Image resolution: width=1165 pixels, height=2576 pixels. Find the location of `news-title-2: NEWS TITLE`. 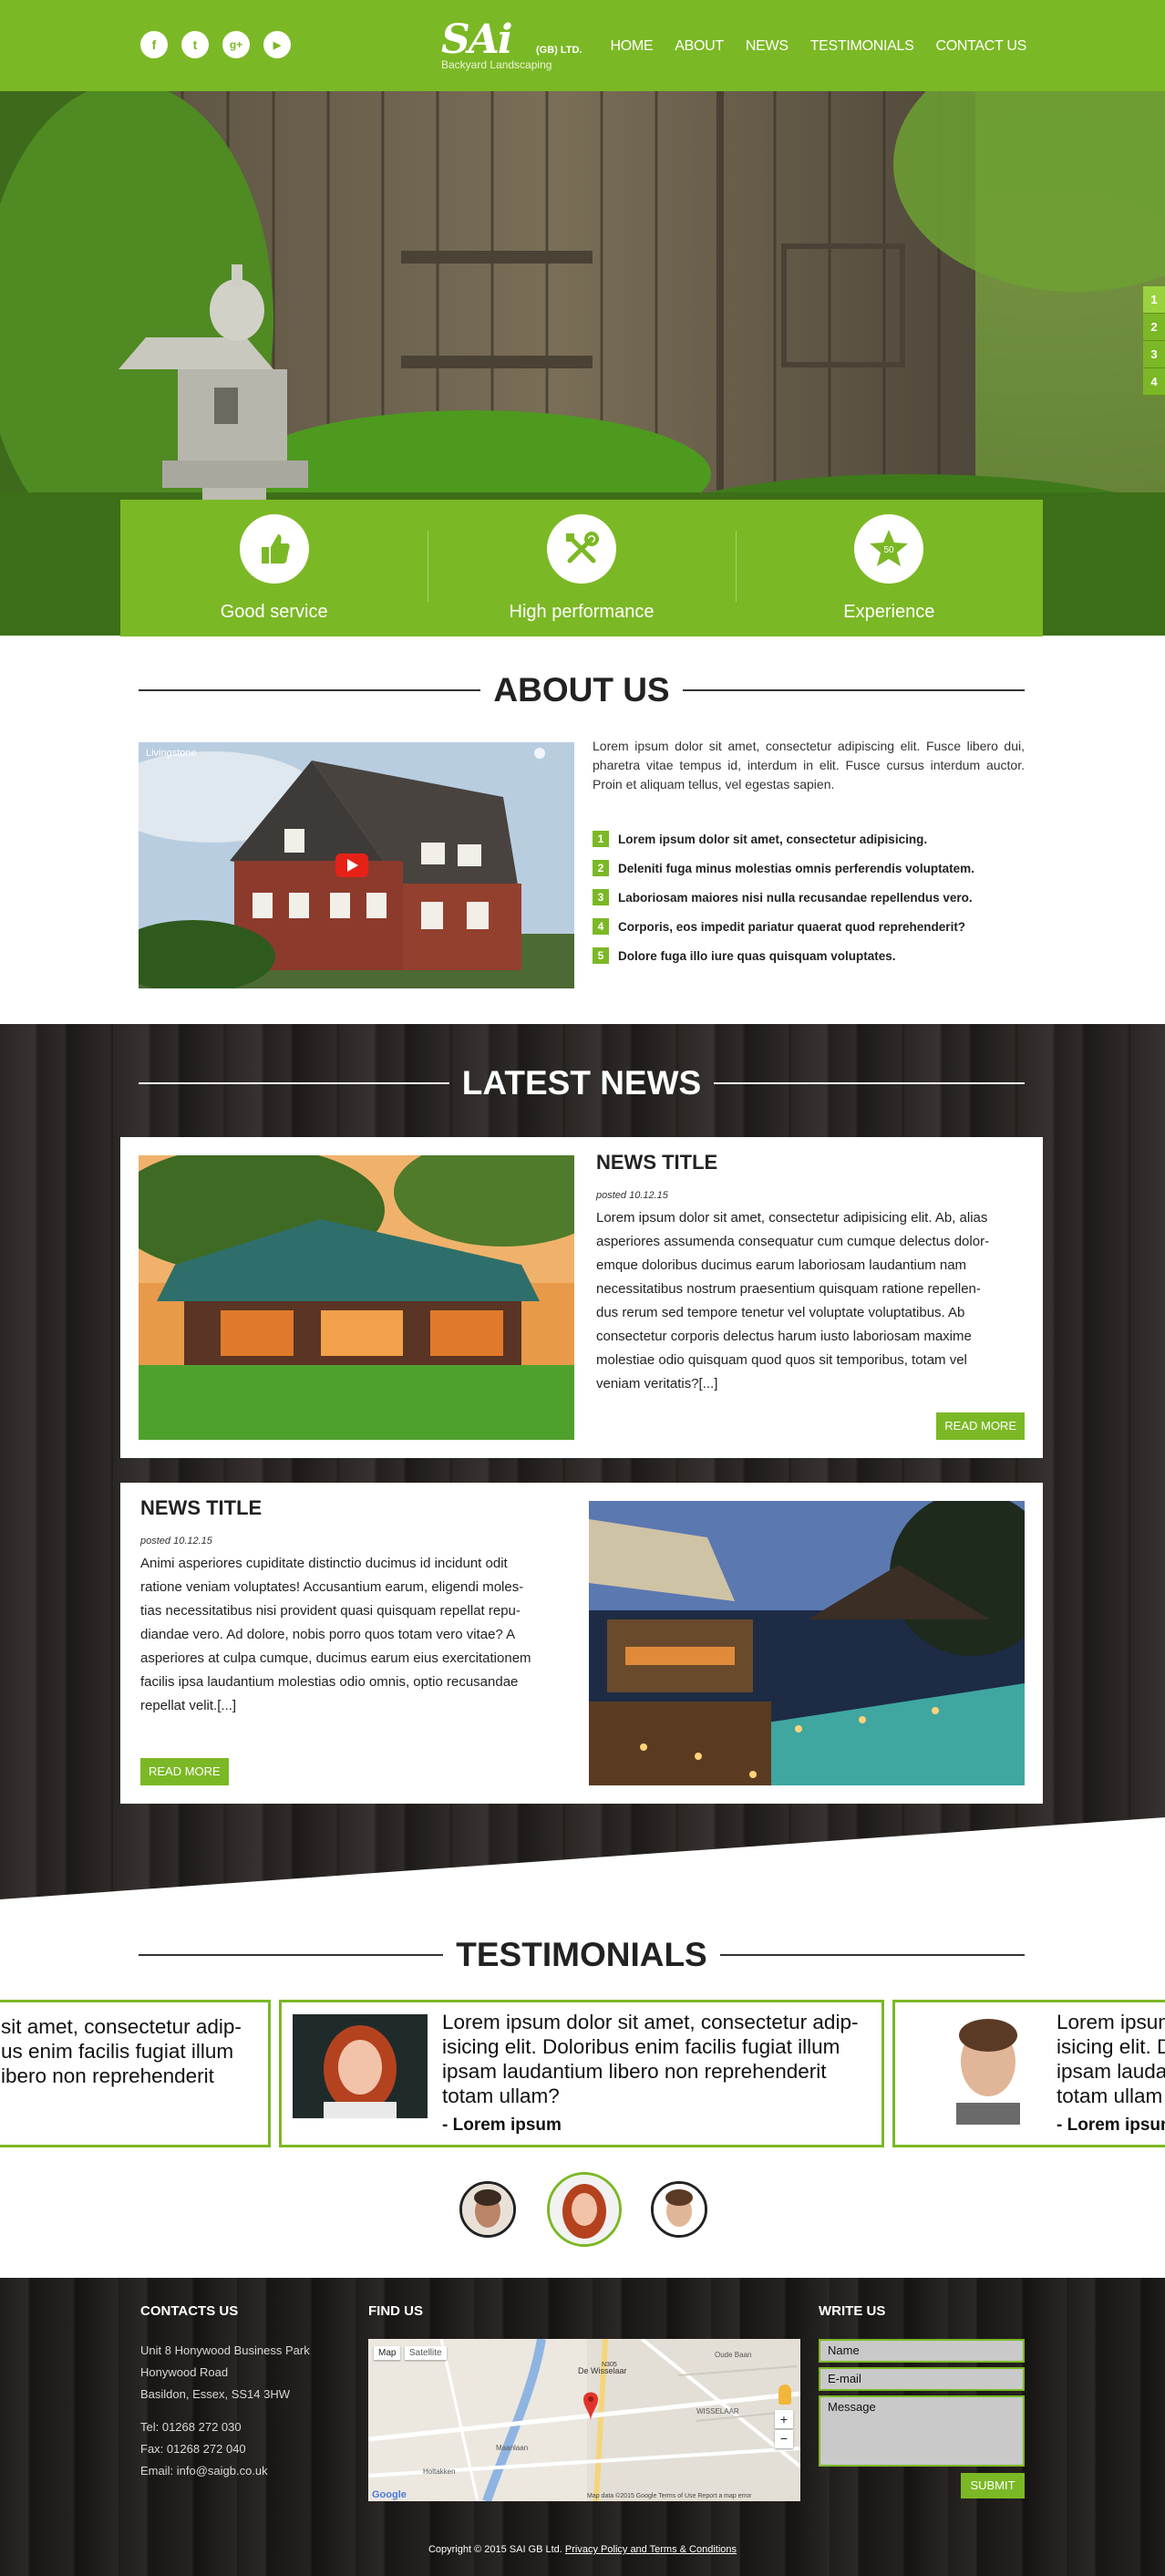

news-title-2: NEWS TITLE is located at coordinates (201, 1508).